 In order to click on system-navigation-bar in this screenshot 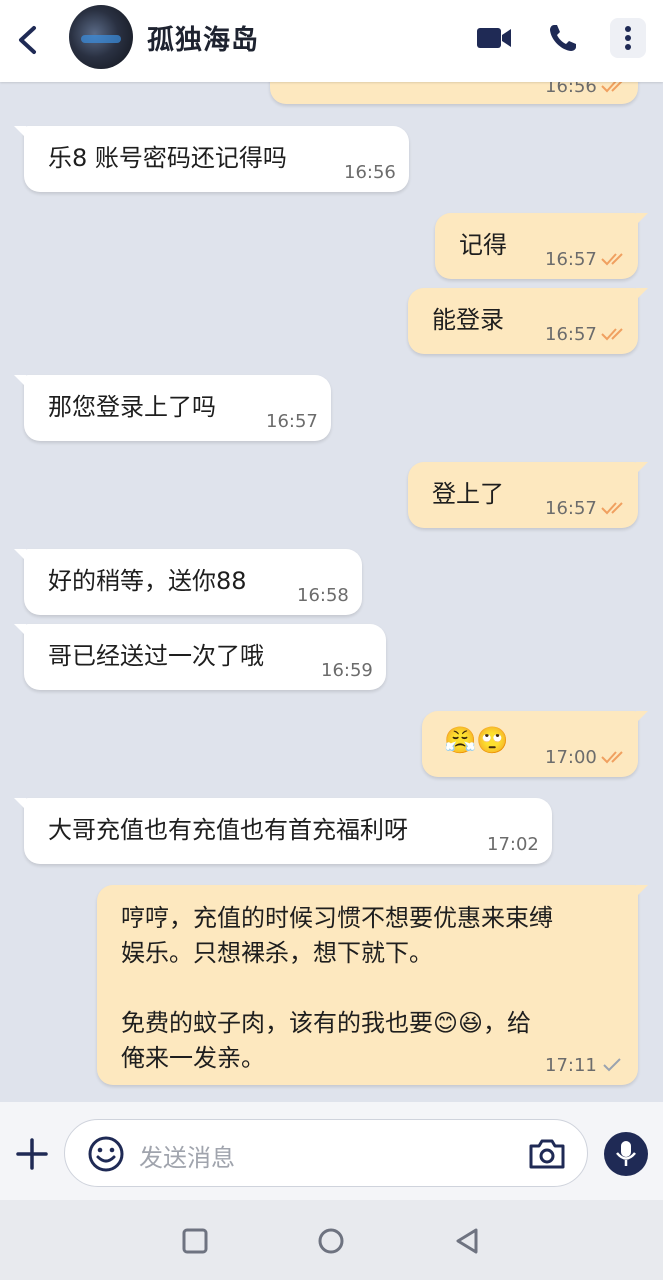, I will do `click(331, 1240)`.